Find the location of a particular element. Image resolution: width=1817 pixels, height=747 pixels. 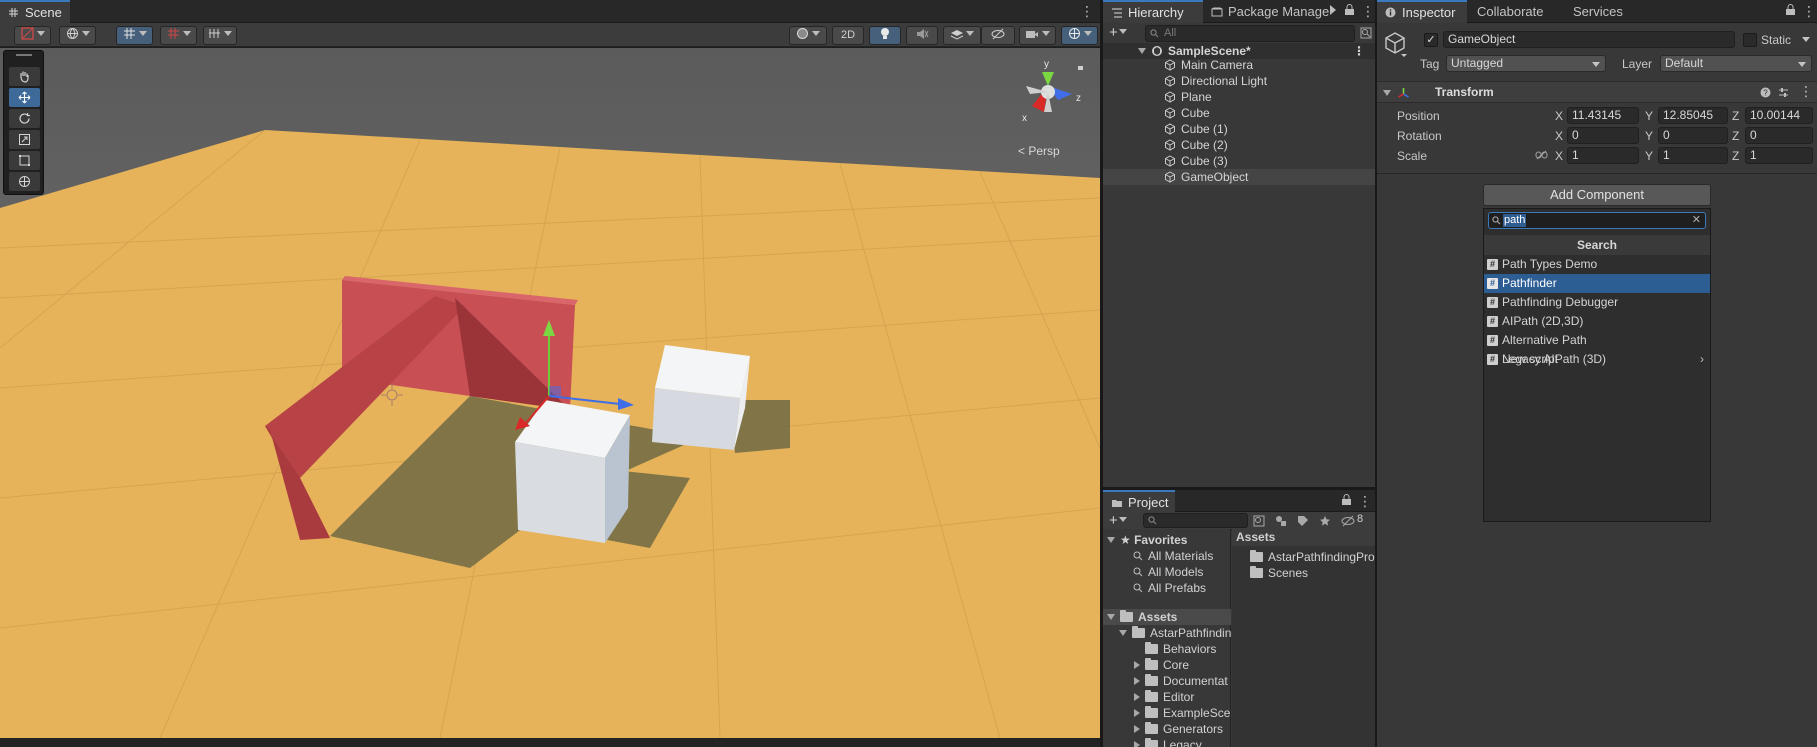

position-y-field: 12.85045 is located at coordinates (1693, 115).